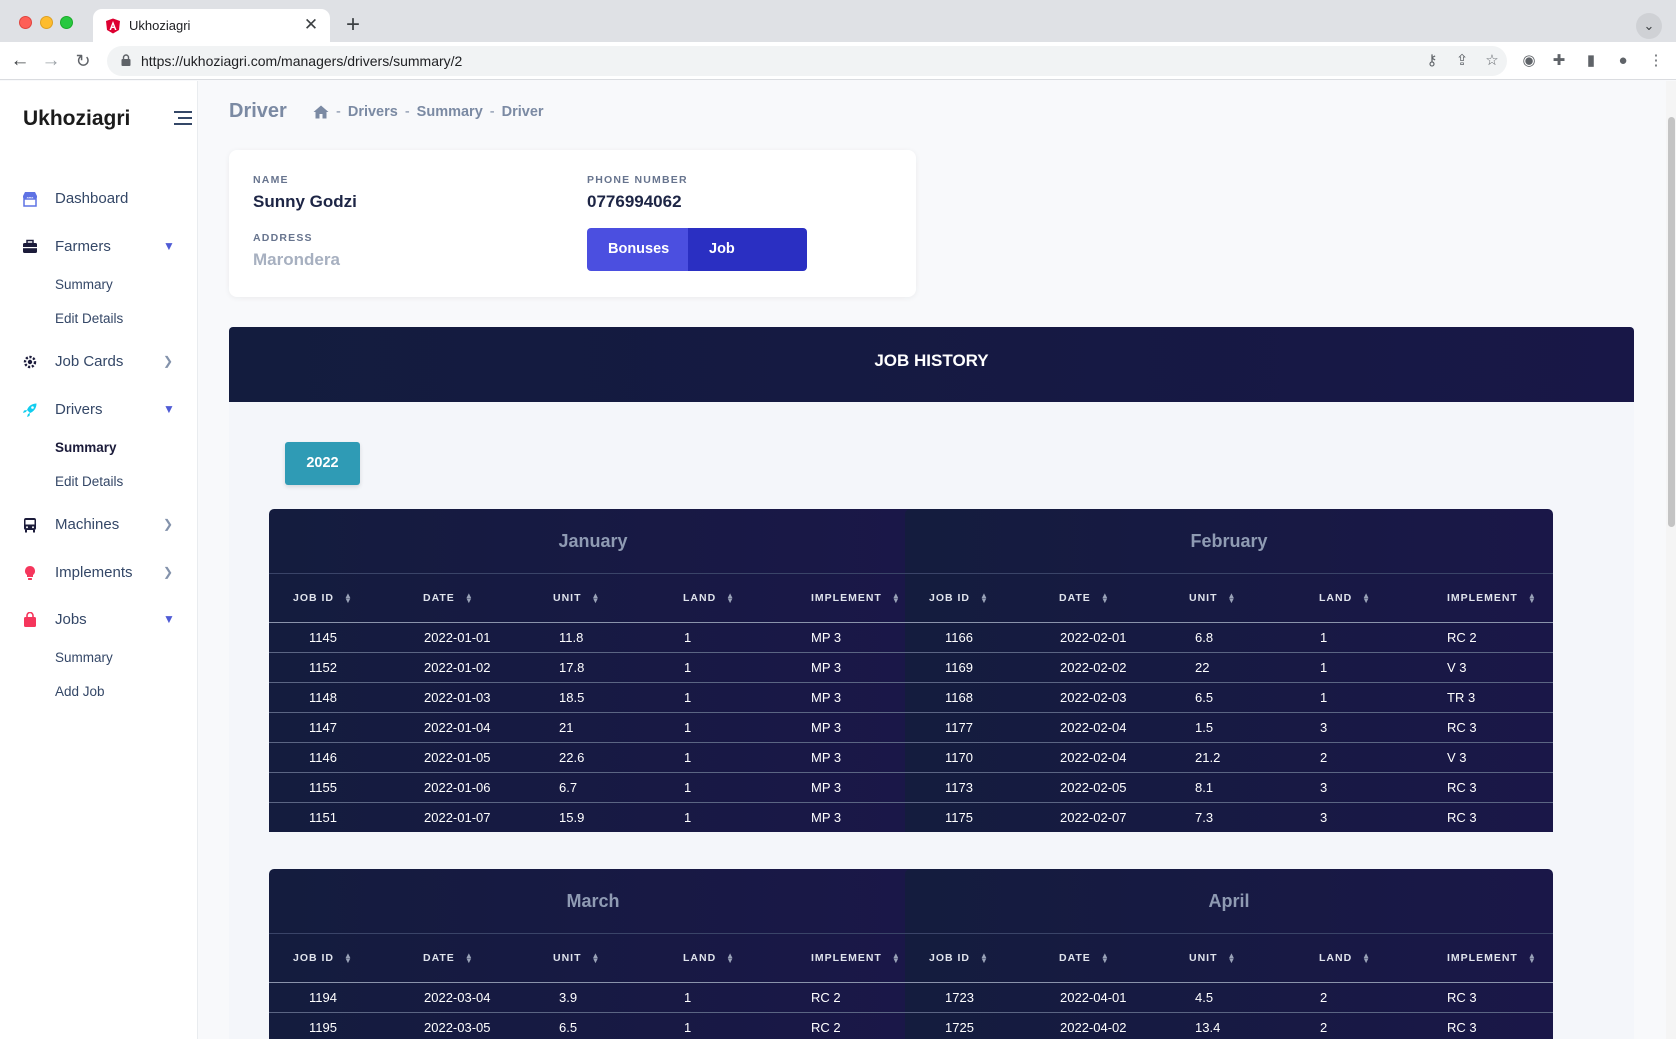 The image size is (1676, 1039). What do you see at coordinates (76, 119) in the screenshot?
I see `brand-logo: Ukhoziagri` at bounding box center [76, 119].